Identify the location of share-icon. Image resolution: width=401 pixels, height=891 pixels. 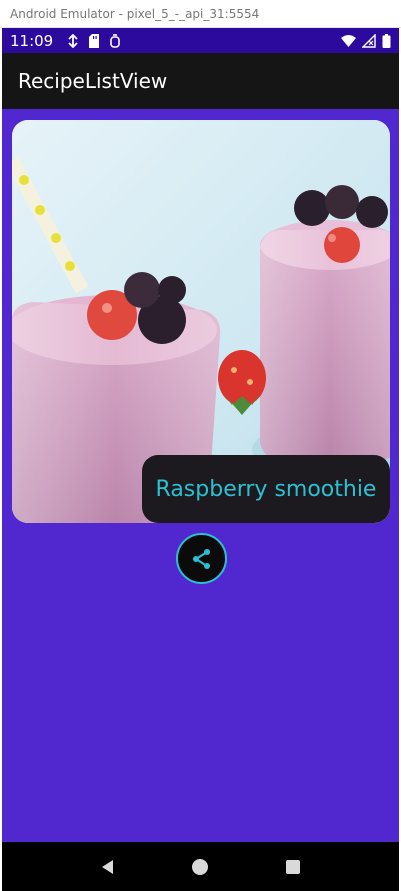
(201, 558).